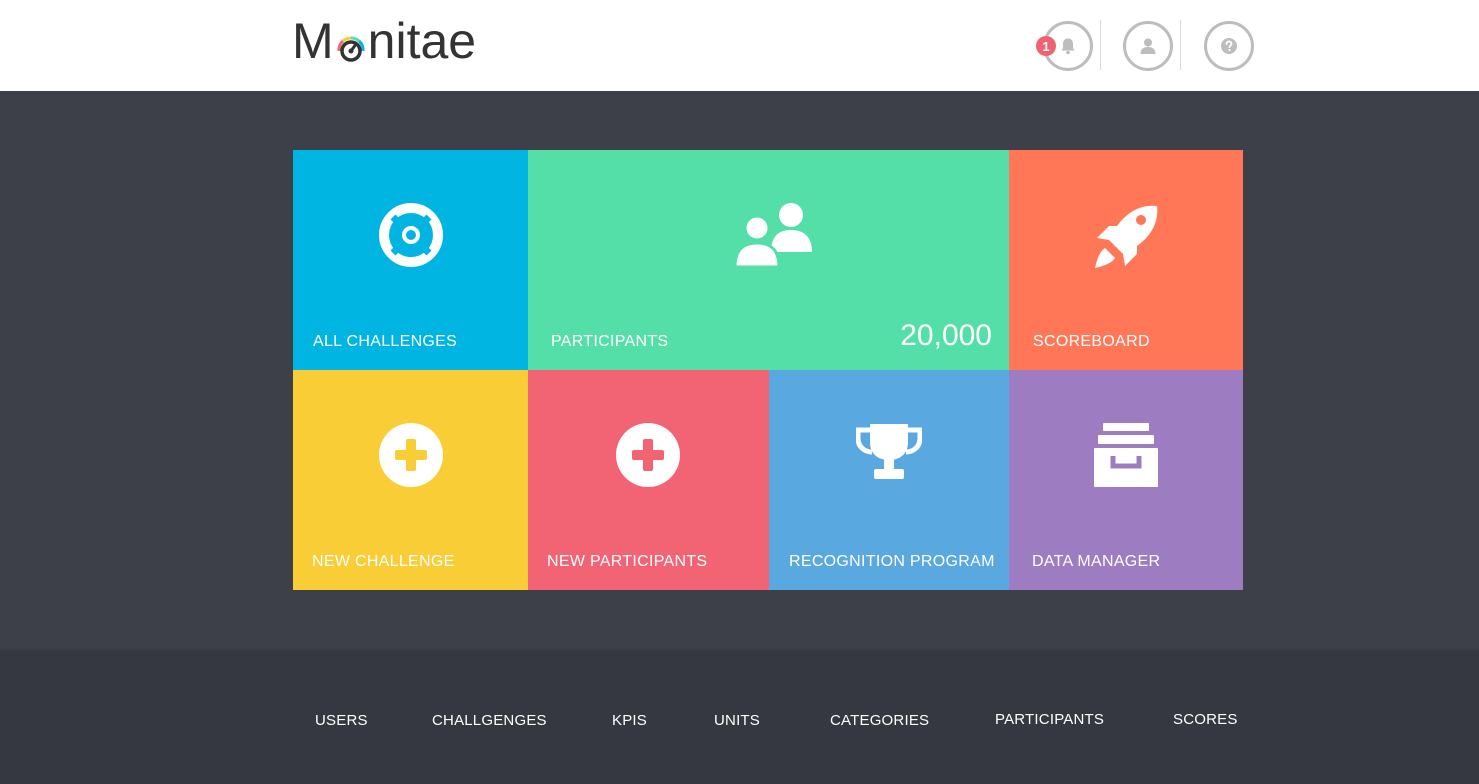  I want to click on profile-button, so click(1148, 46).